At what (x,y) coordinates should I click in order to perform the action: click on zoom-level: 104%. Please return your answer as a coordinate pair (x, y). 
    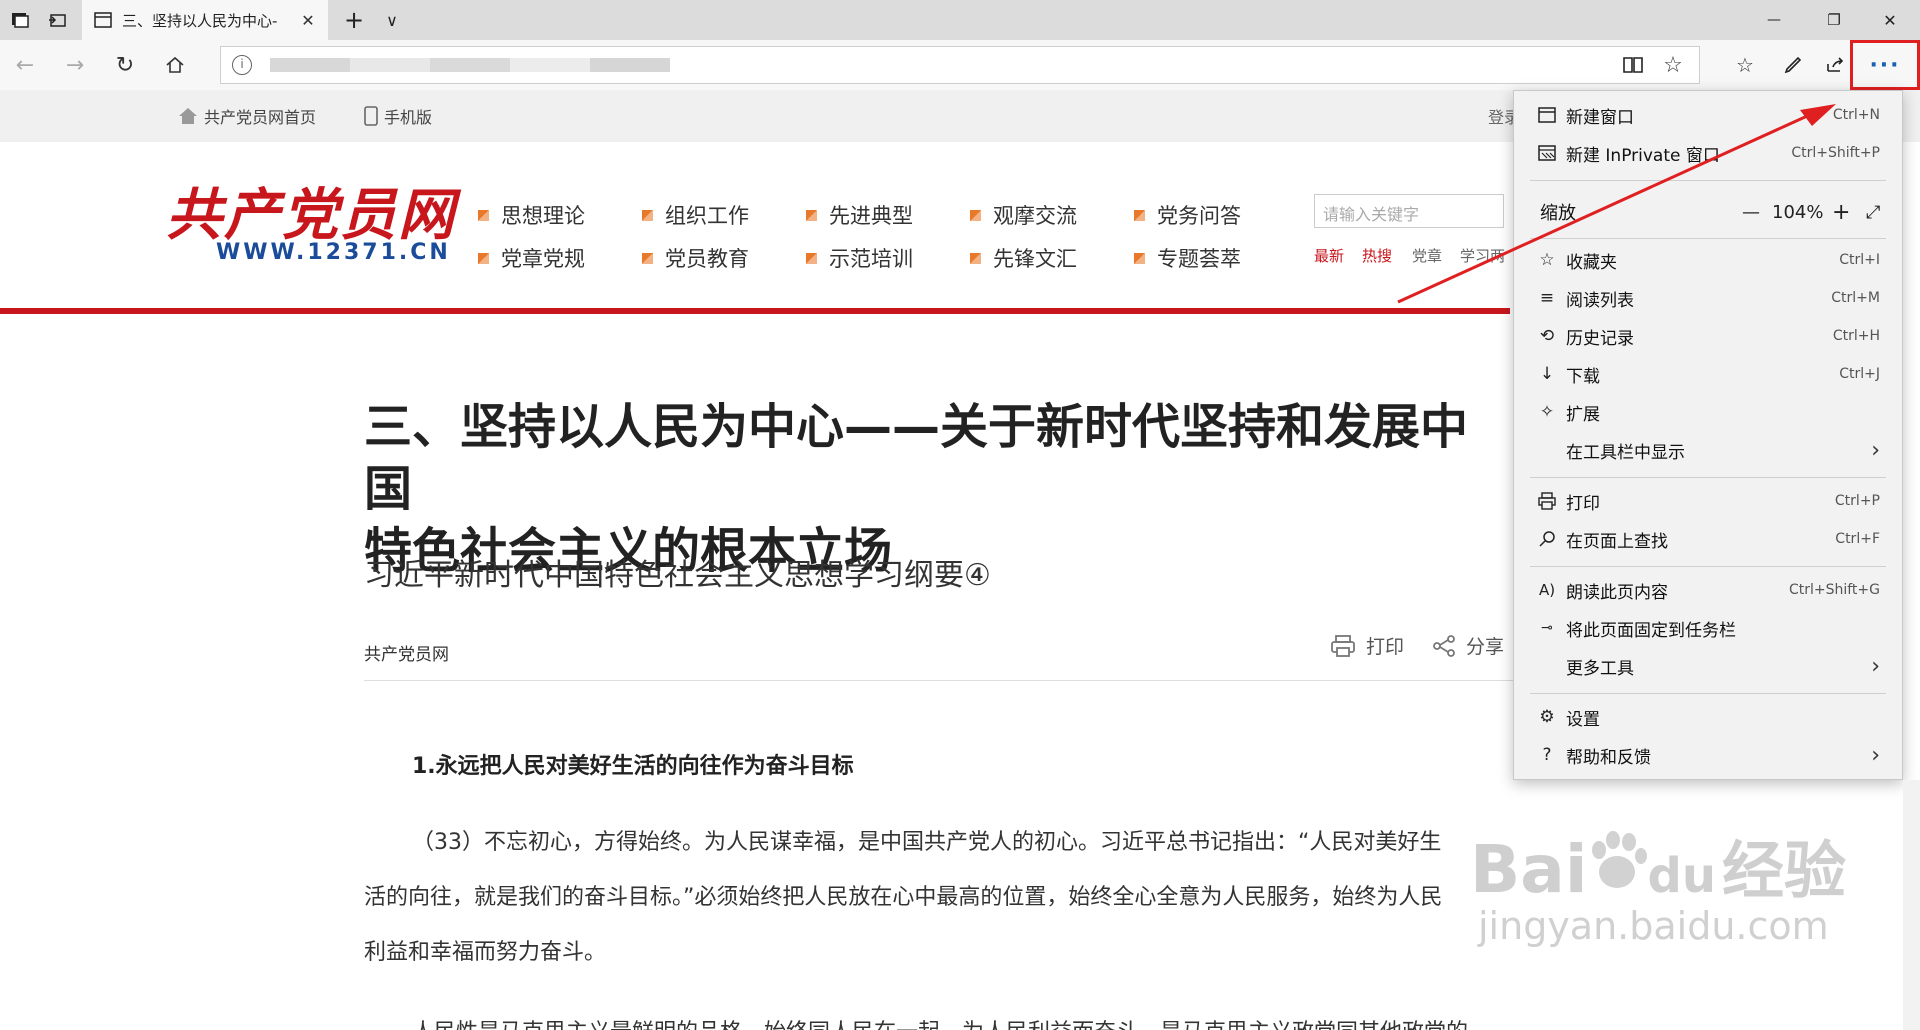
    Looking at the image, I should click on (1798, 212).